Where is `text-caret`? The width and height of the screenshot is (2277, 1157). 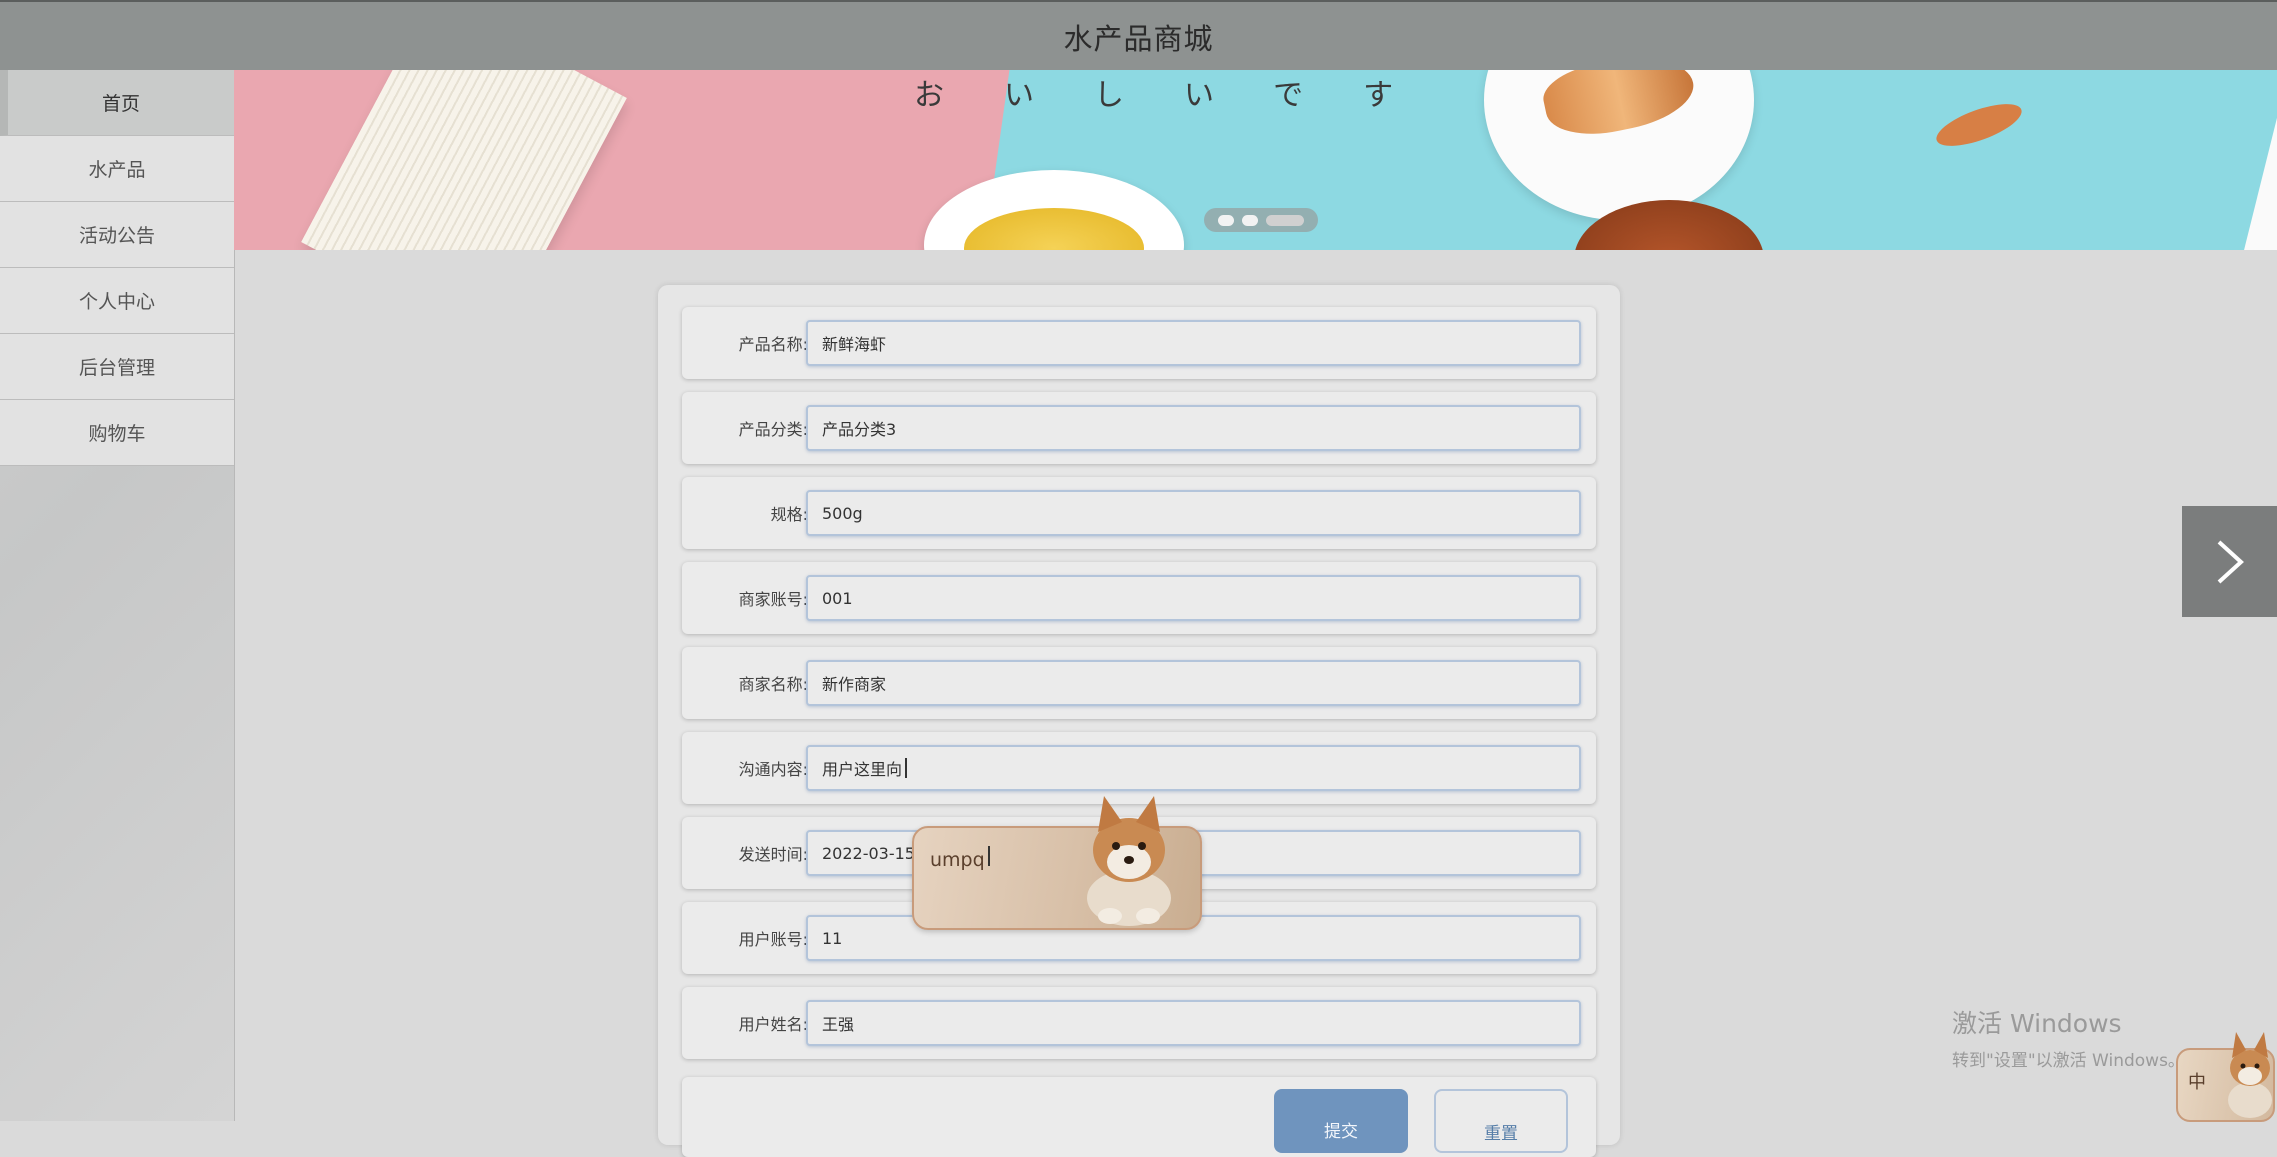 text-caret is located at coordinates (906, 768).